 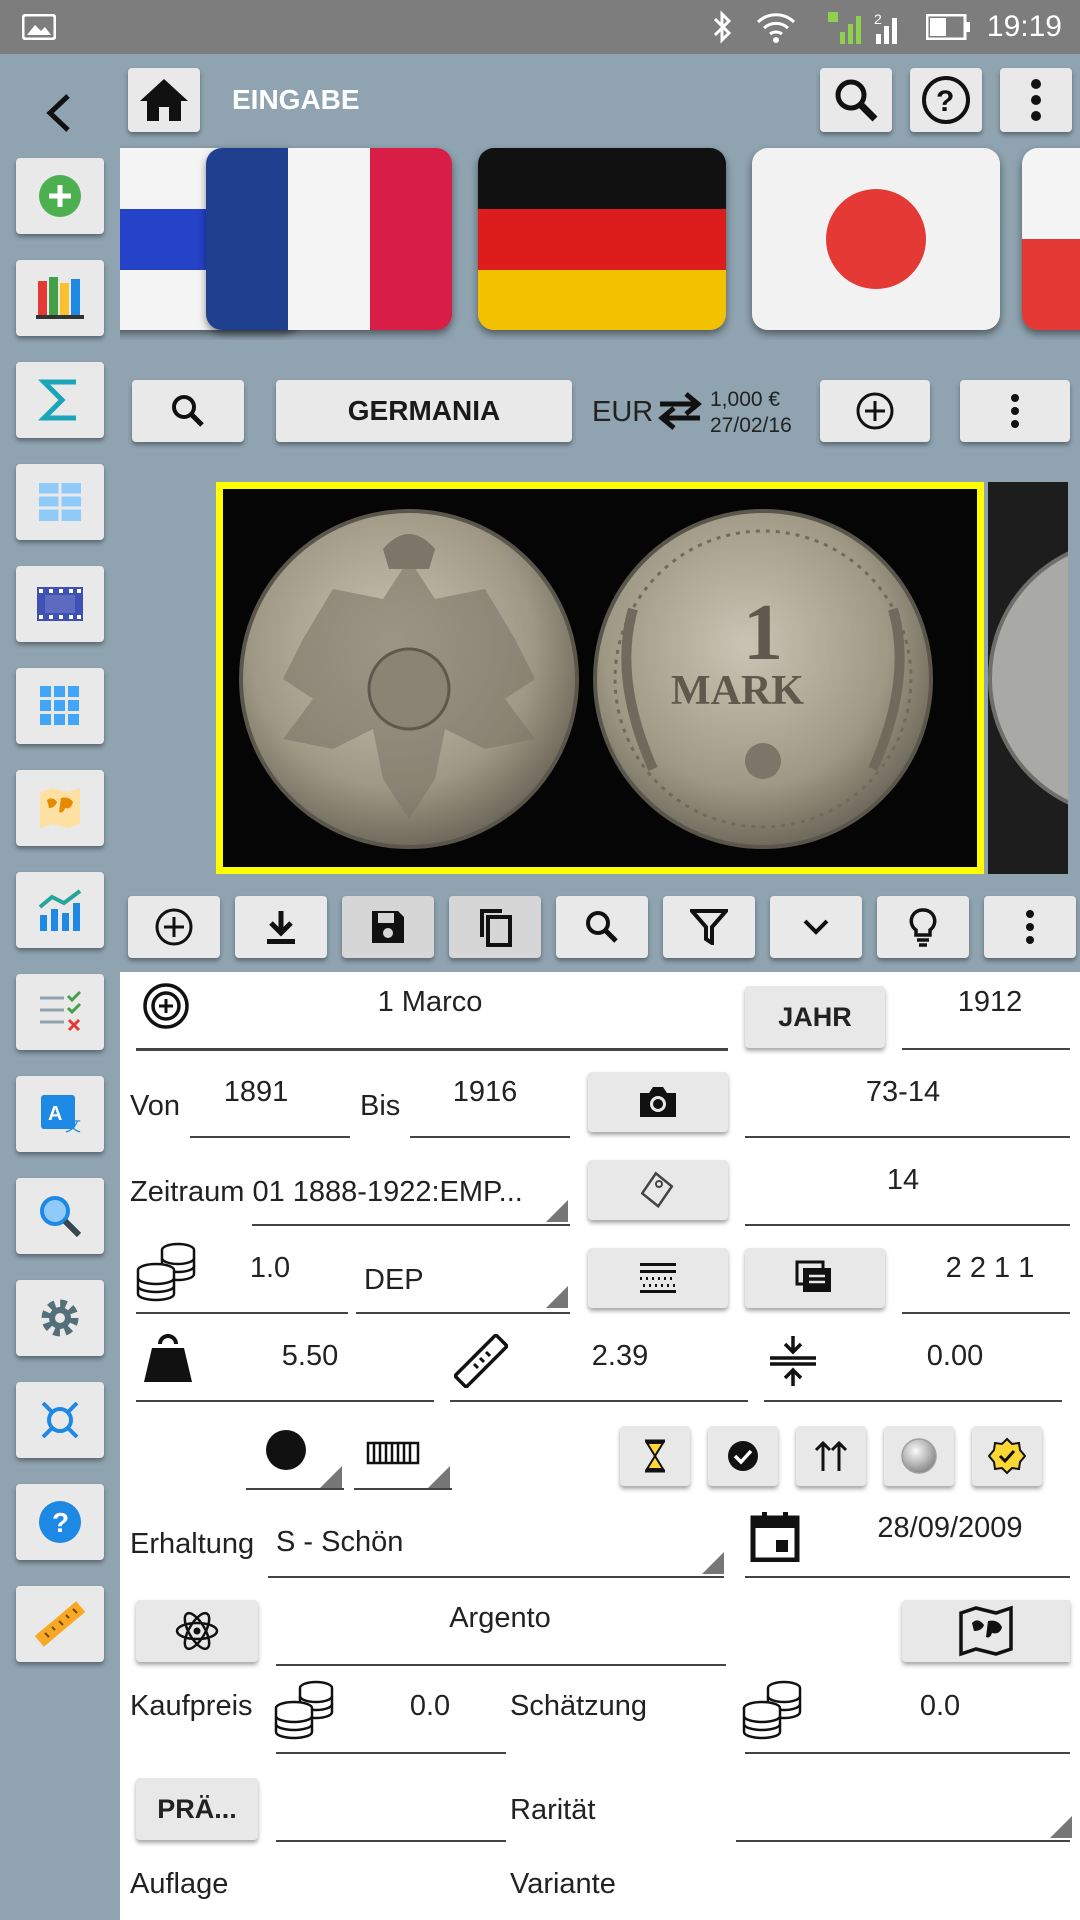 I want to click on signal-icon: 2, so click(x=871, y=28).